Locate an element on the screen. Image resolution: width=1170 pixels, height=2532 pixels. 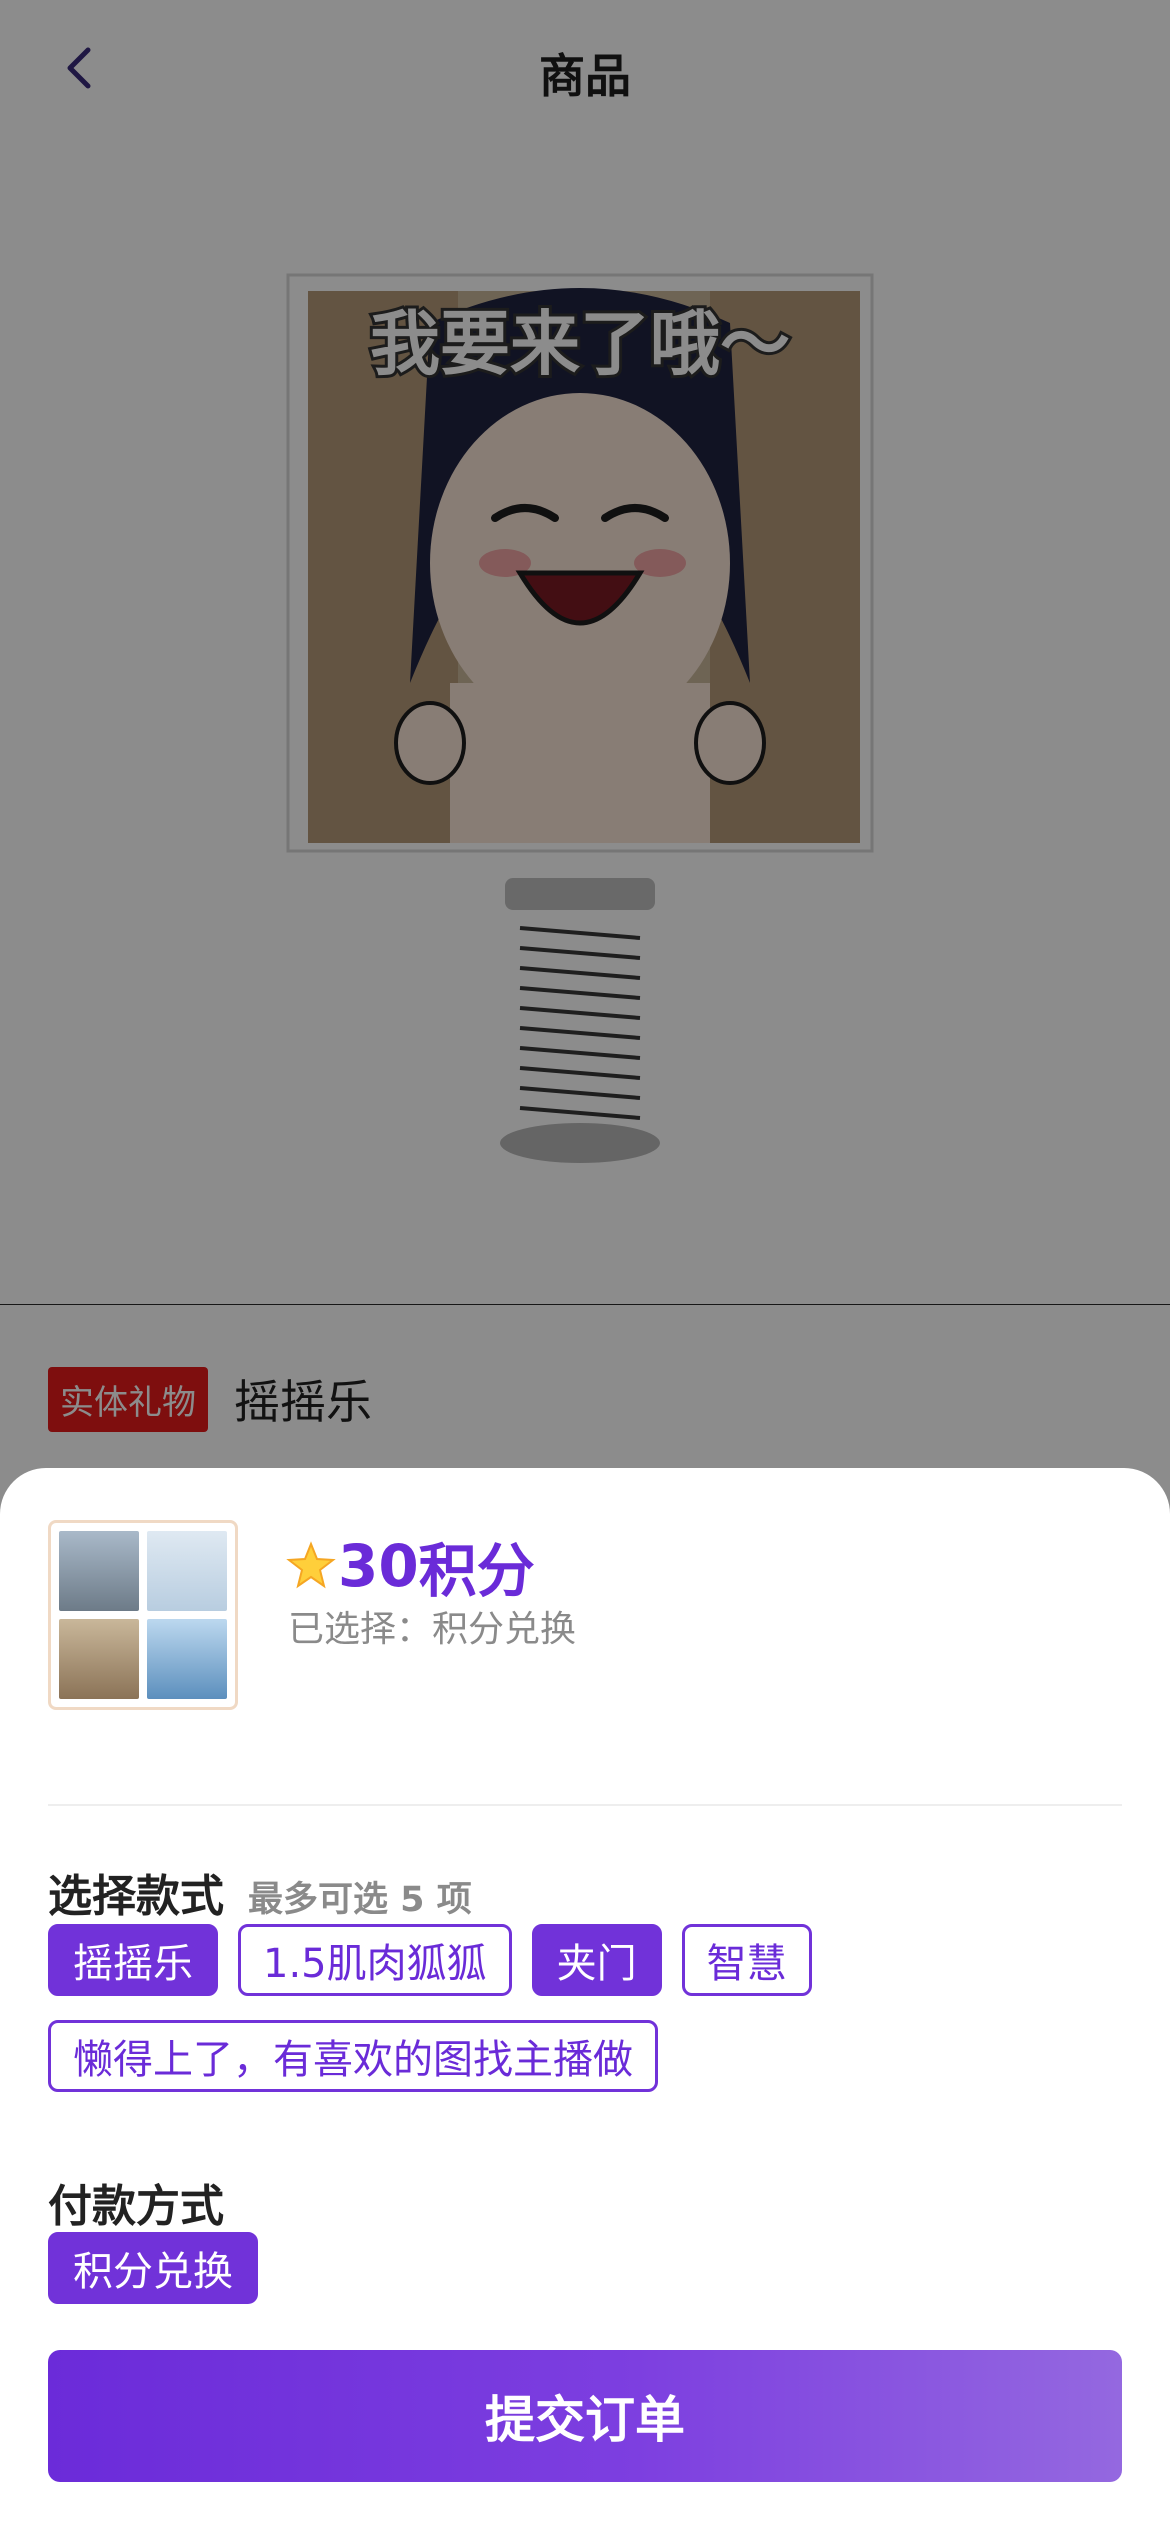
style-options-row-1: 摇摇乐 1.5肌肉狐狐 夹门 智慧 is located at coordinates (430, 1960).